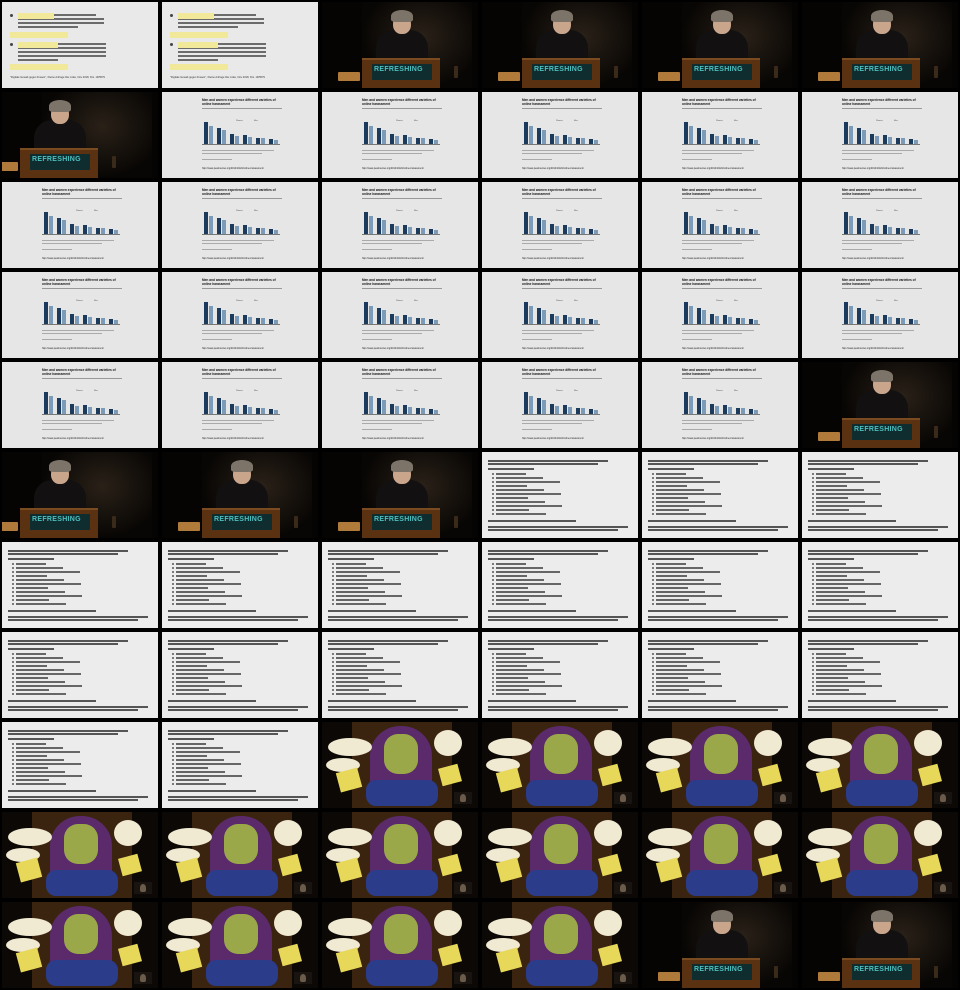 The height and width of the screenshot is (990, 960). What do you see at coordinates (943, 798) in the screenshot?
I see `speaker-inset-figure` at bounding box center [943, 798].